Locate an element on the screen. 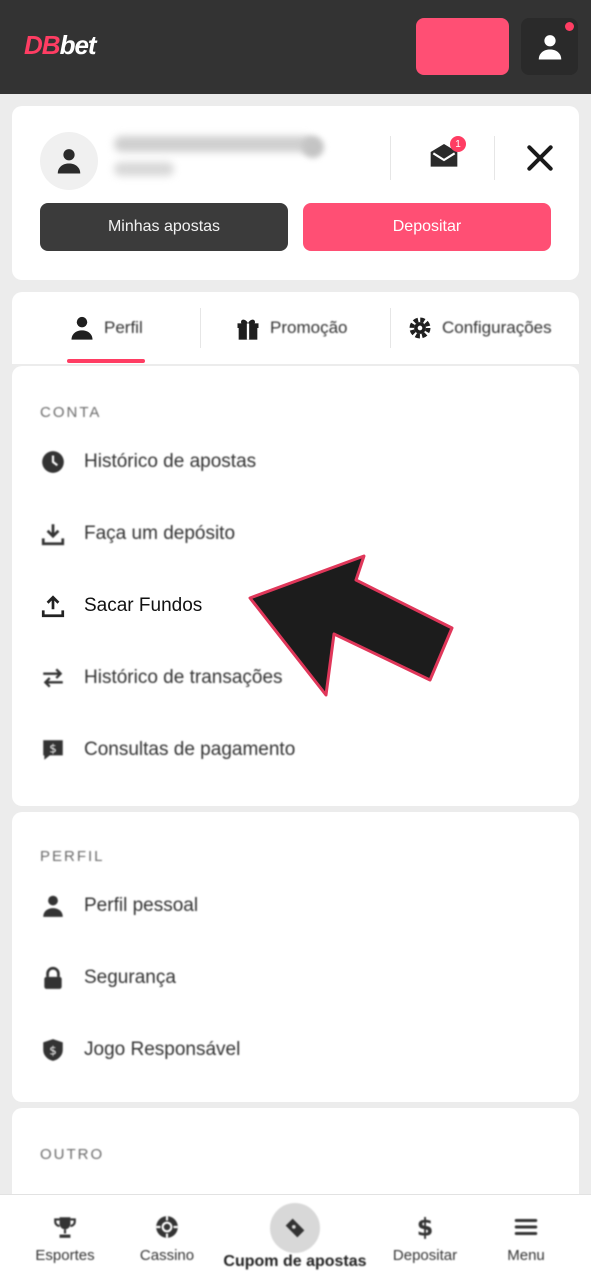 This screenshot has width=591, height=1280. section-title: PERFIL is located at coordinates (72, 856).